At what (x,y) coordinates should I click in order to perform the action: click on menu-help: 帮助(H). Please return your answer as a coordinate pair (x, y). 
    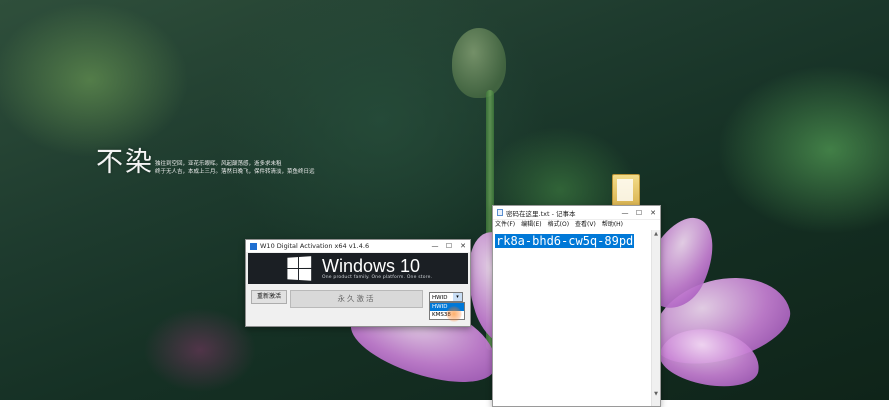
    Looking at the image, I should click on (612, 225).